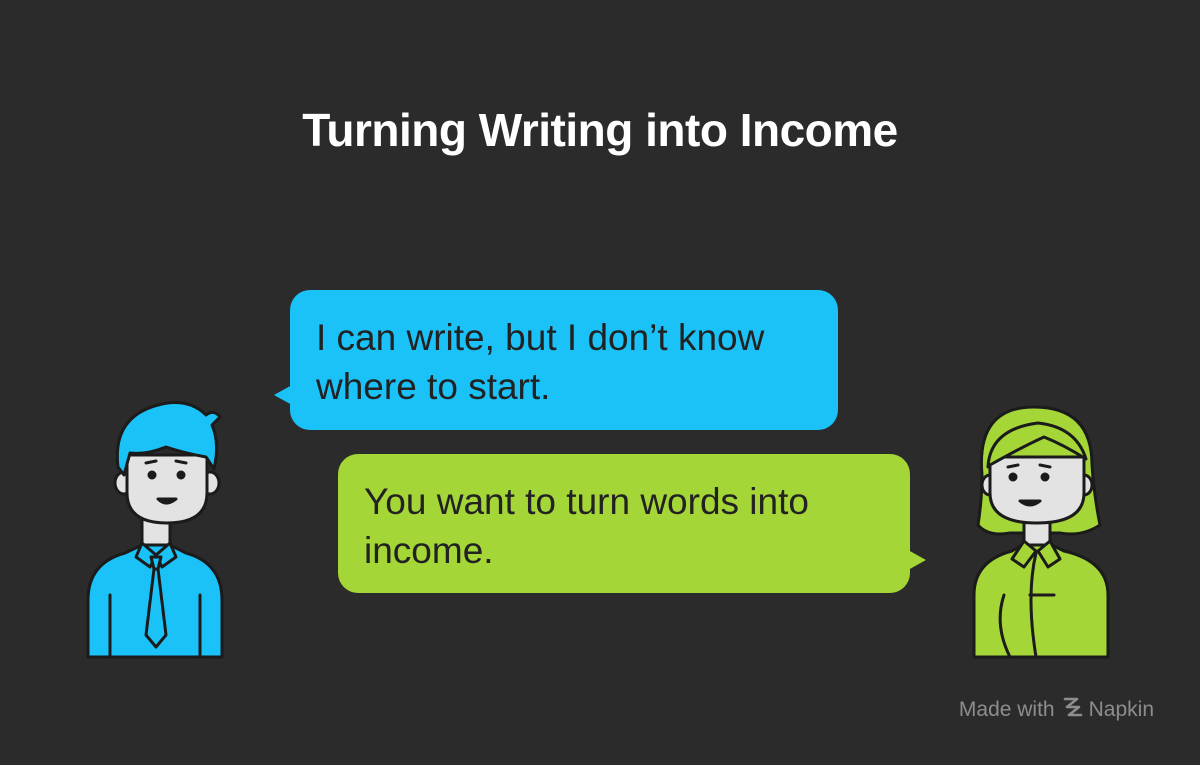  What do you see at coordinates (1073, 710) in the screenshot?
I see `napkin-logo-icon` at bounding box center [1073, 710].